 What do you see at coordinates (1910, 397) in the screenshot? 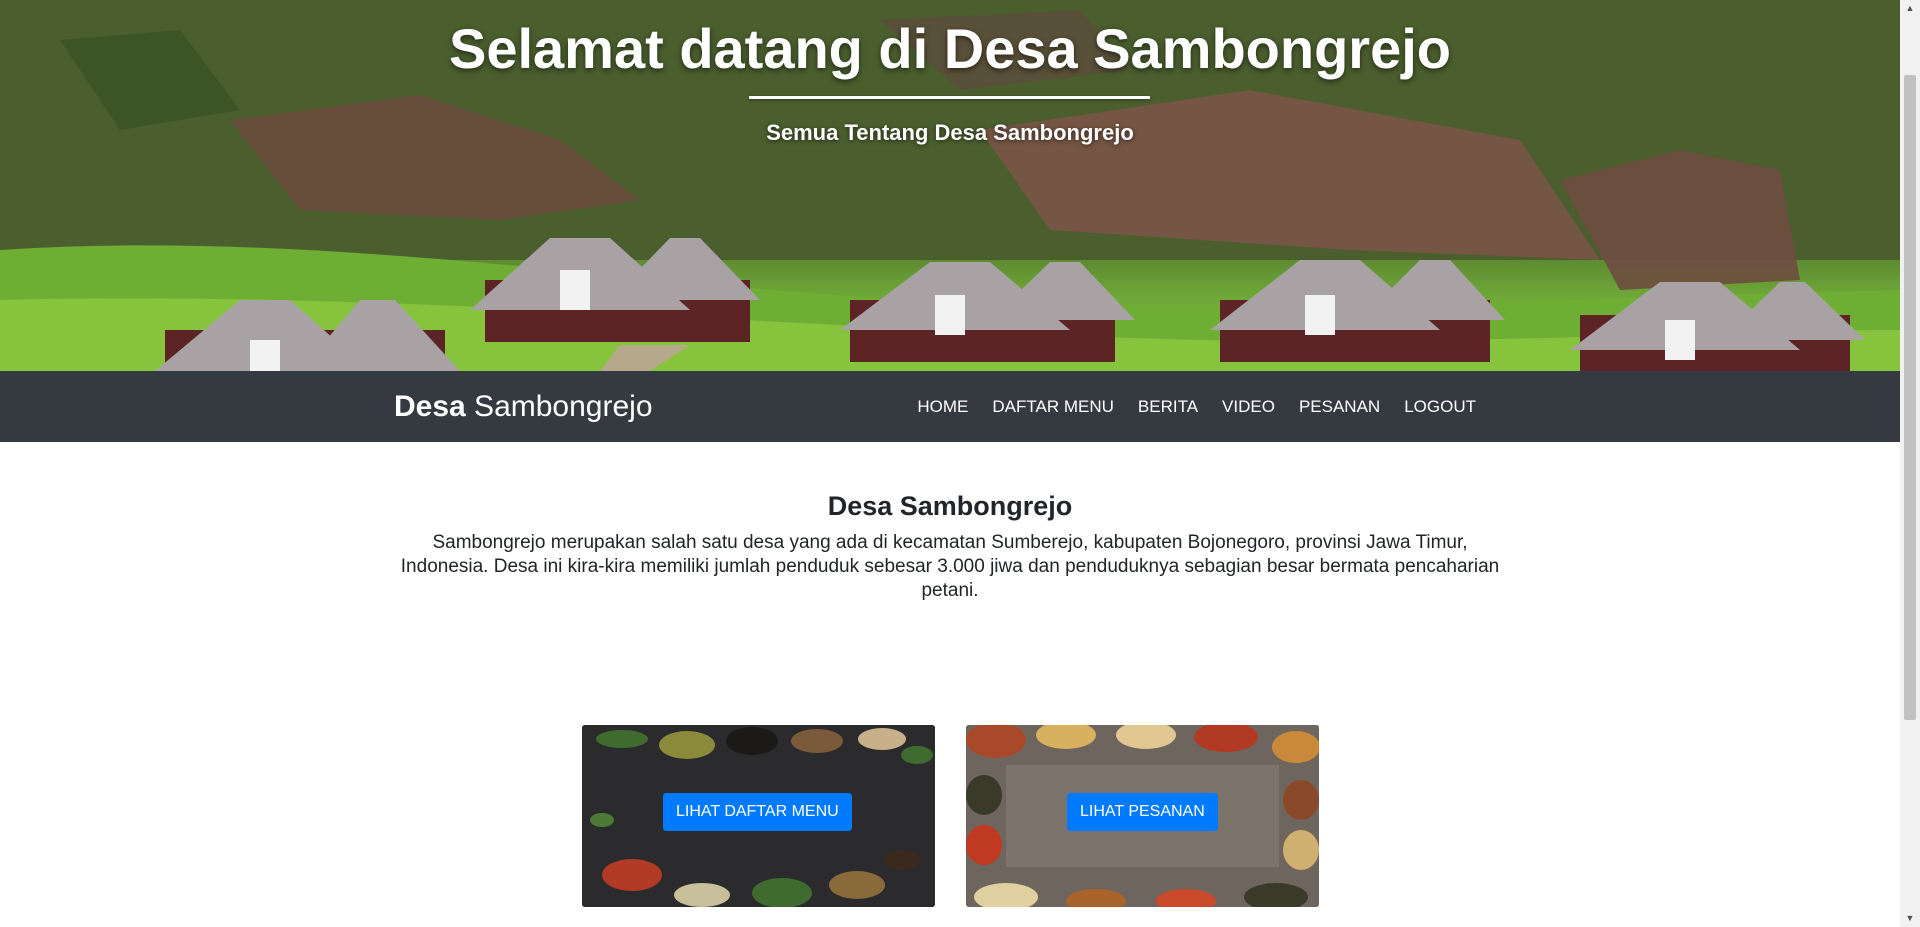
I see `scrollbar-thumb` at bounding box center [1910, 397].